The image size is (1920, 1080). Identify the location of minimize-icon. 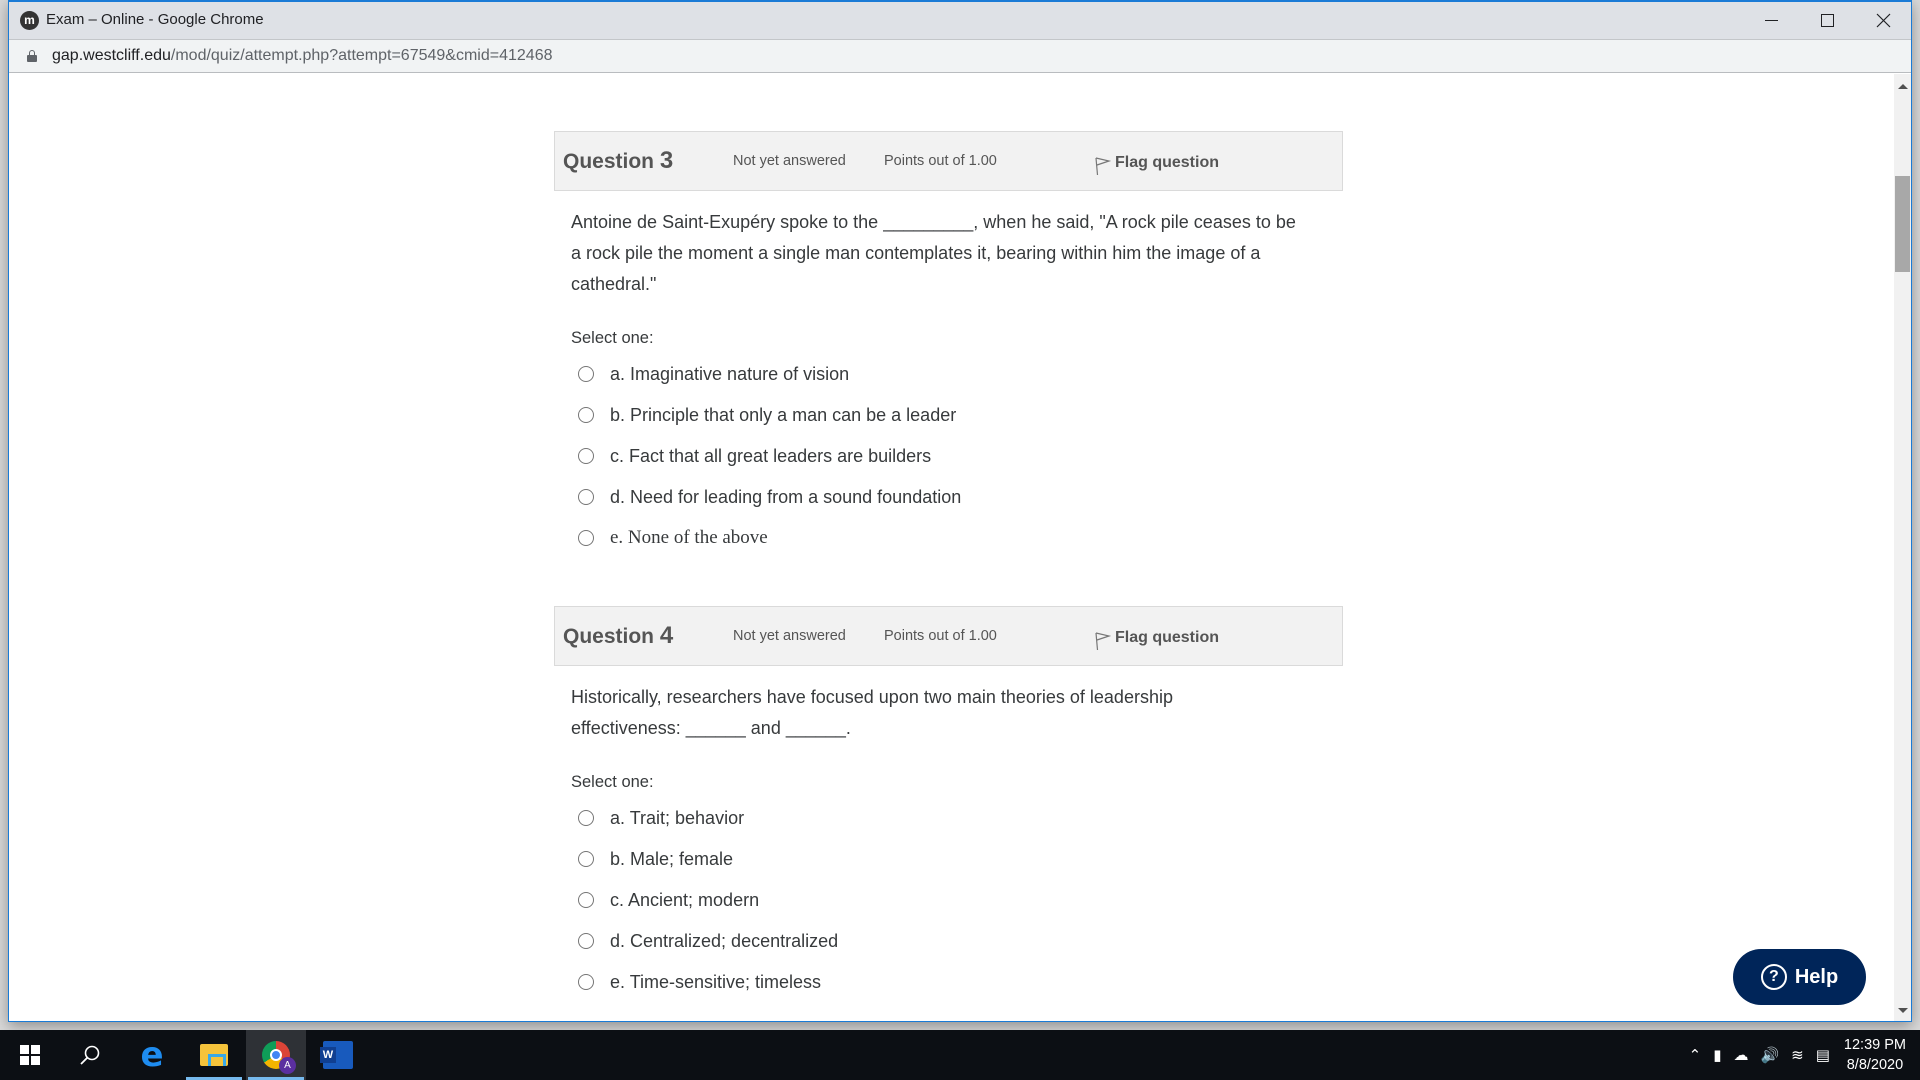
(1771, 20).